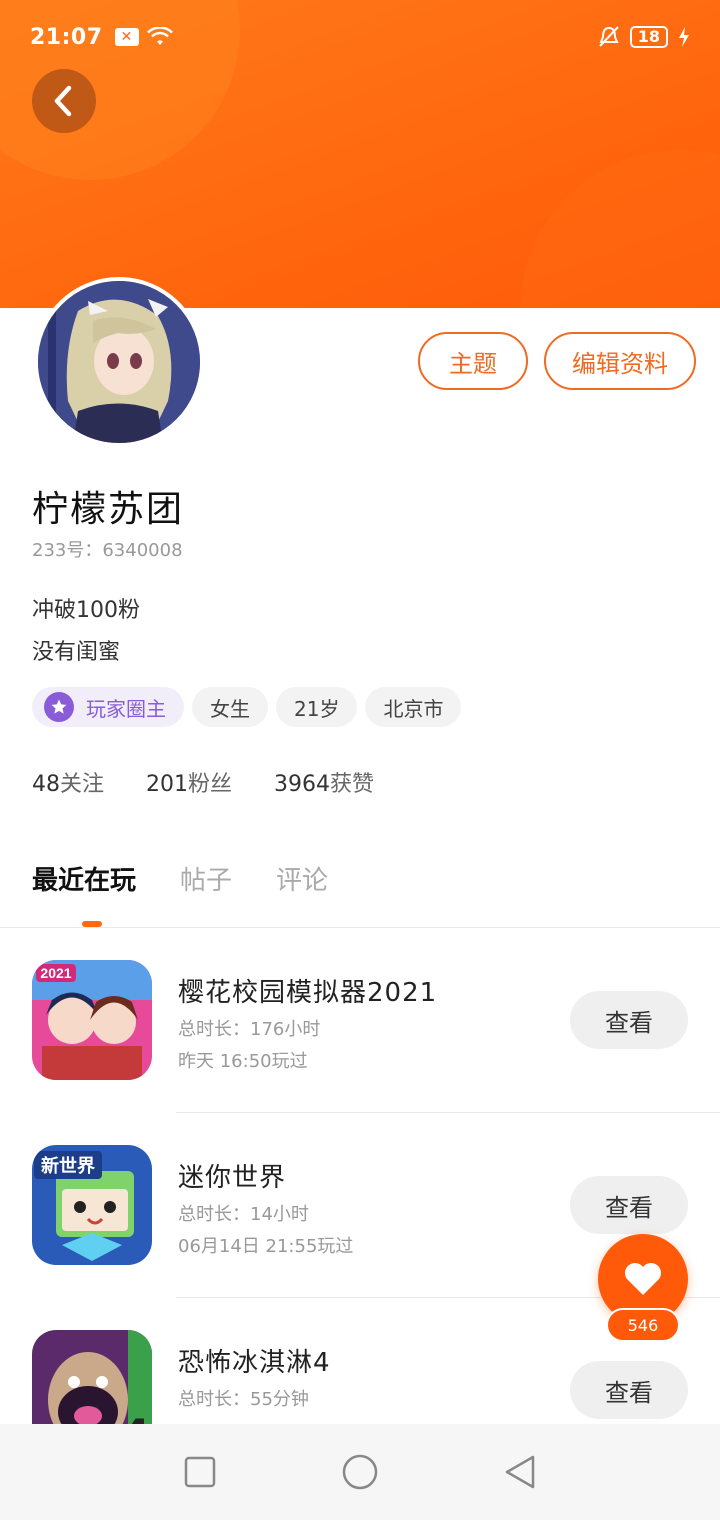 The width and height of the screenshot is (720, 1520). Describe the element at coordinates (360, 37) in the screenshot. I see `status-bar: 21:07 ✕ 18` at that location.